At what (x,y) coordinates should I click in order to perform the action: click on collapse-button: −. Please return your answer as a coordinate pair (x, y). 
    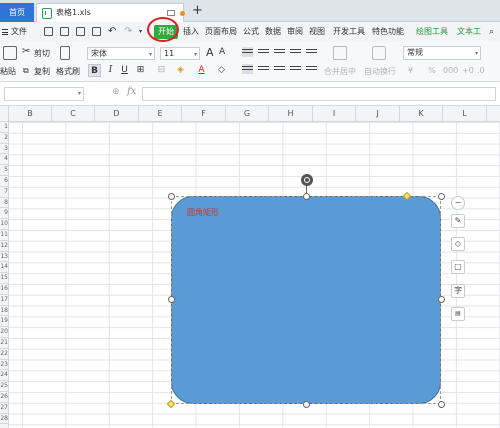
    Looking at the image, I should click on (458, 203).